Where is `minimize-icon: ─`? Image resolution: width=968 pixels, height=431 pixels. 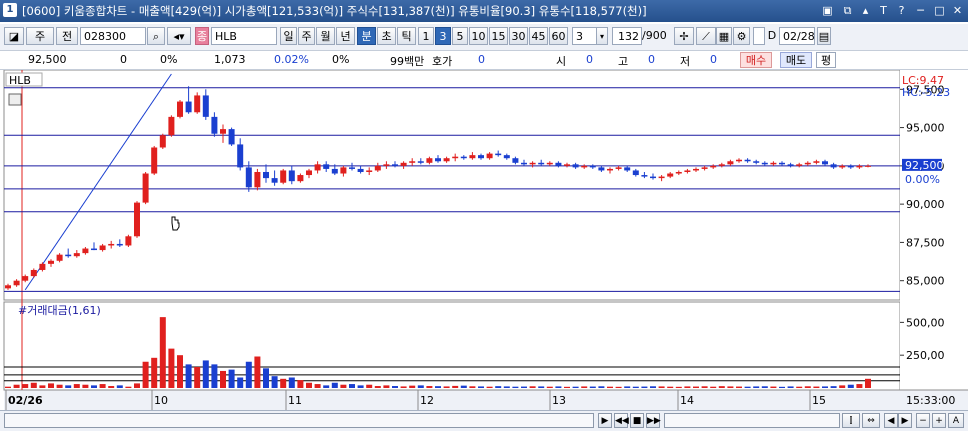 minimize-icon: ─ is located at coordinates (920, 10).